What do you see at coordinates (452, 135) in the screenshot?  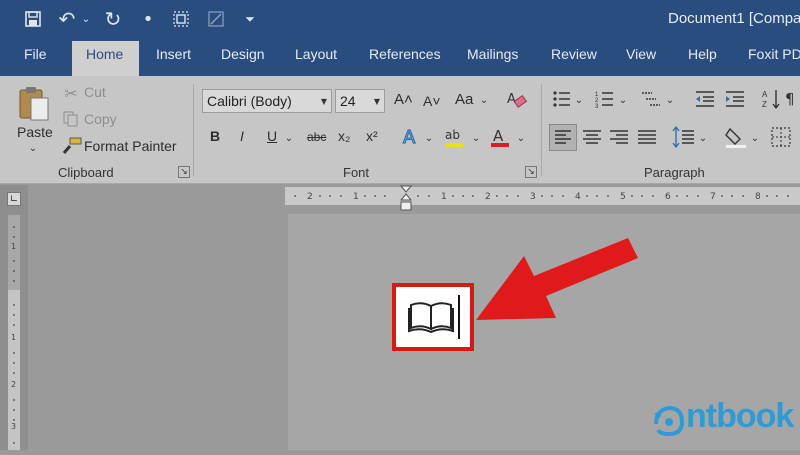 I see `svg-text: ab` at bounding box center [452, 135].